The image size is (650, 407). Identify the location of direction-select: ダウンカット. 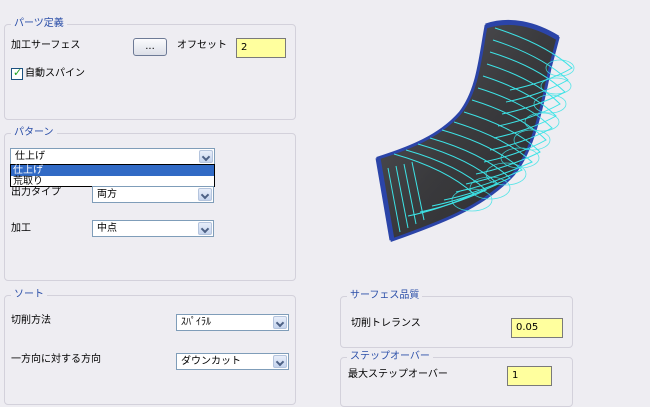
(232, 361).